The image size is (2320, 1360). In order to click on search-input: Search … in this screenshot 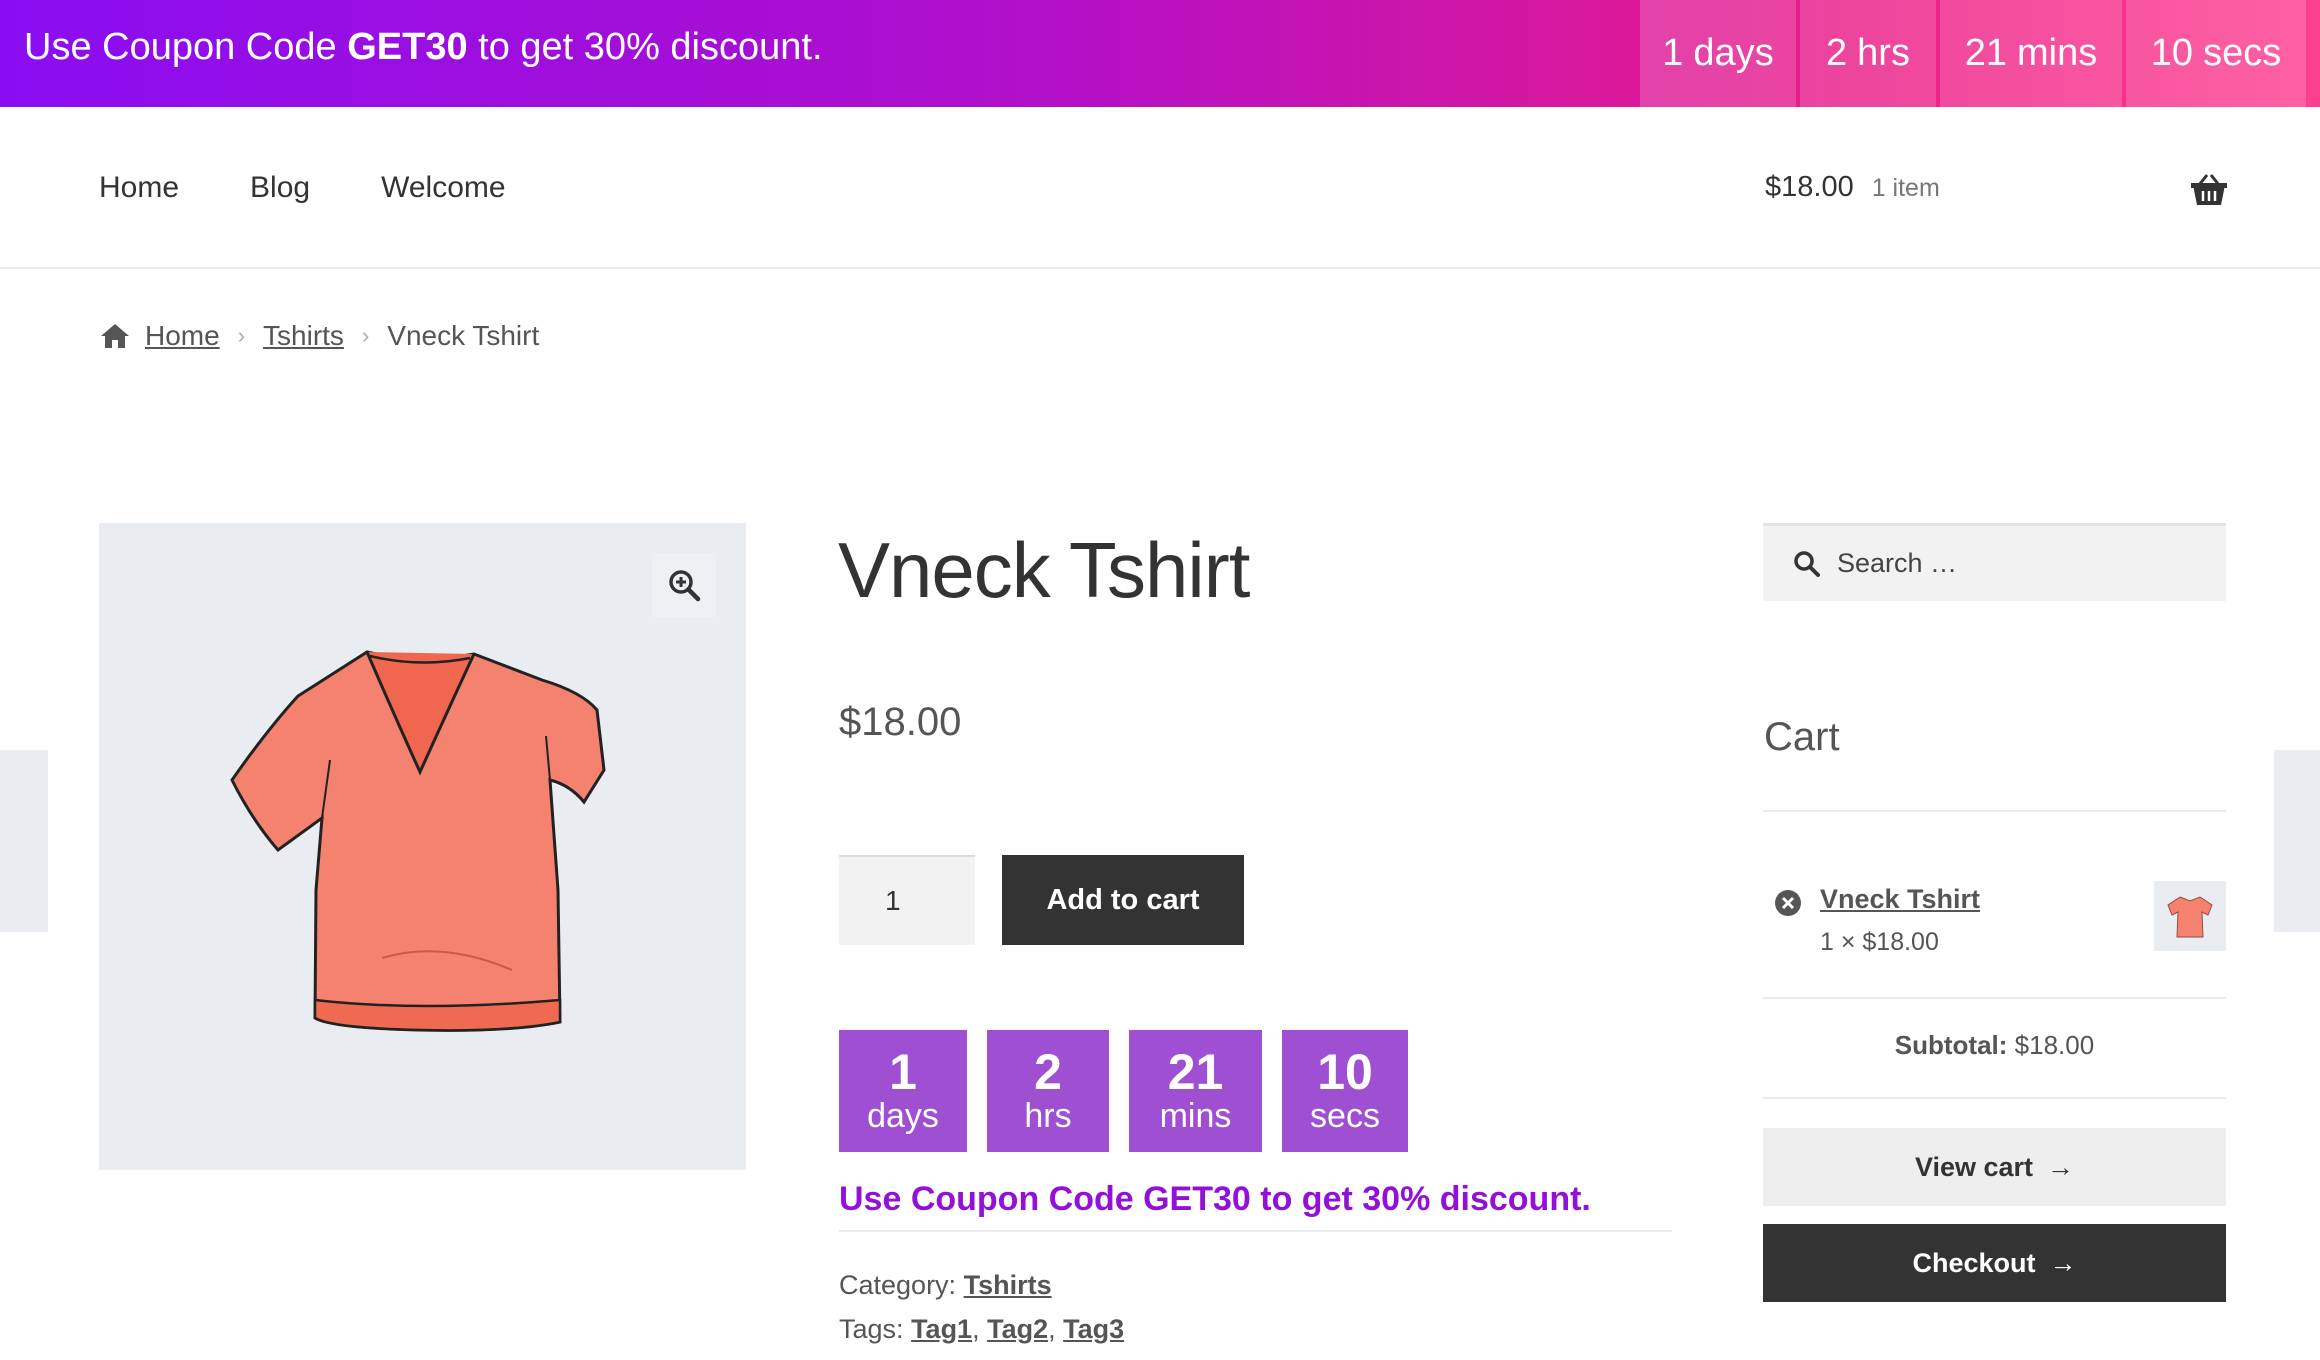, I will do `click(1994, 562)`.